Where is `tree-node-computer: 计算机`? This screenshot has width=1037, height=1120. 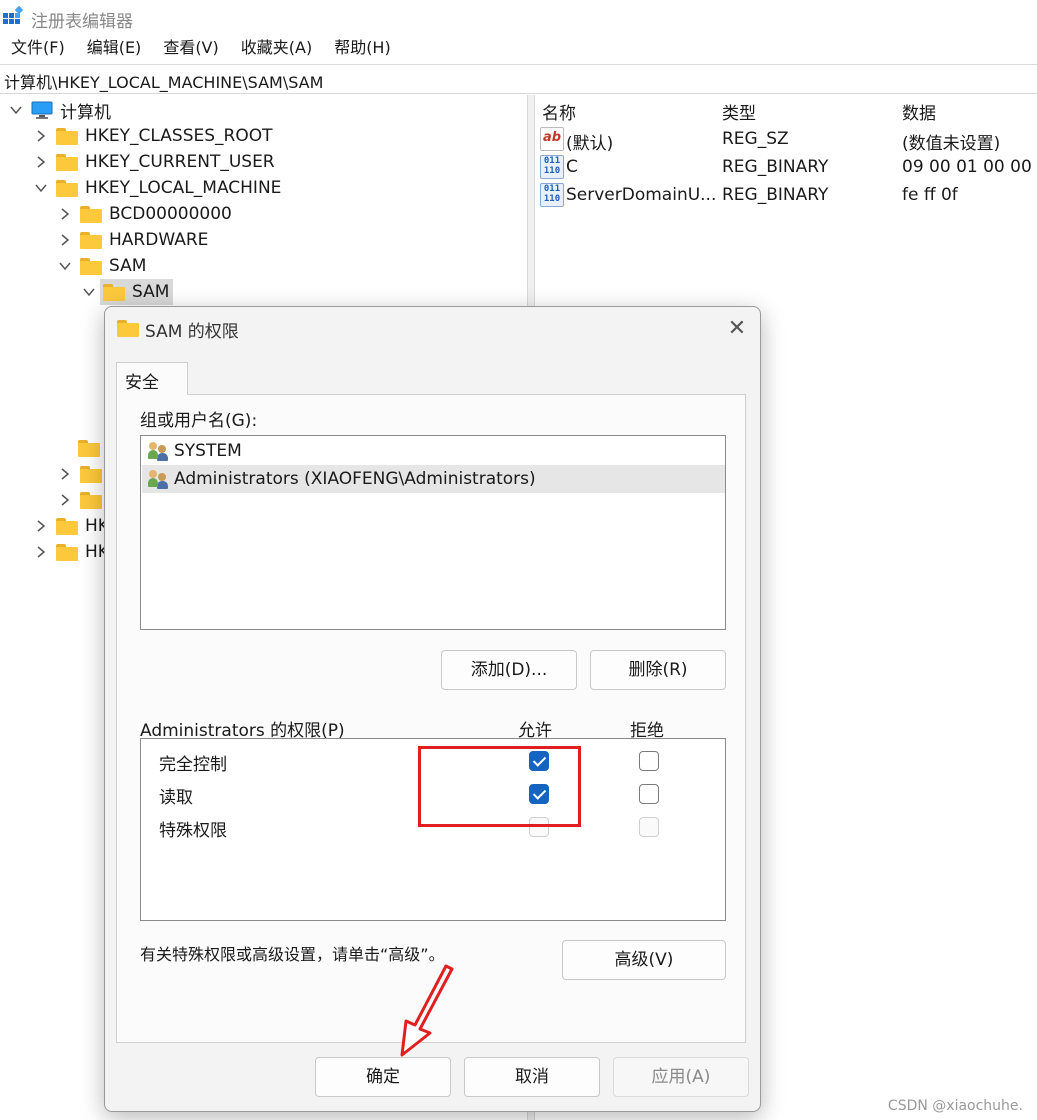
tree-node-computer: 计算机 is located at coordinates (60, 110).